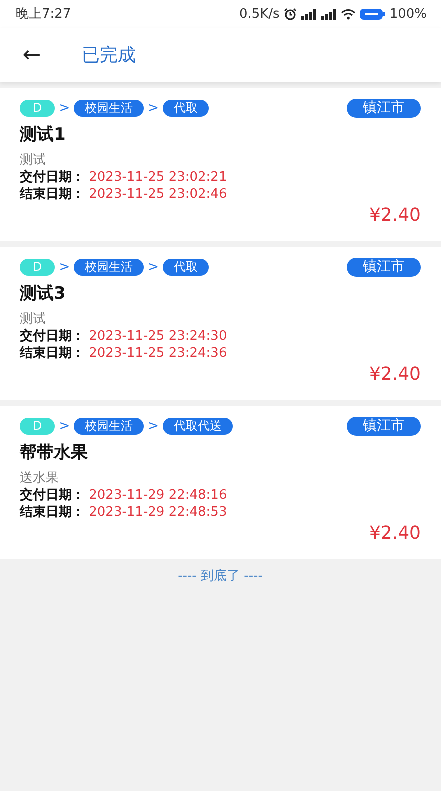 This screenshot has width=441, height=791. Describe the element at coordinates (158, 177) in the screenshot. I see `date-value: 2023-11-25 23:02:21` at that location.